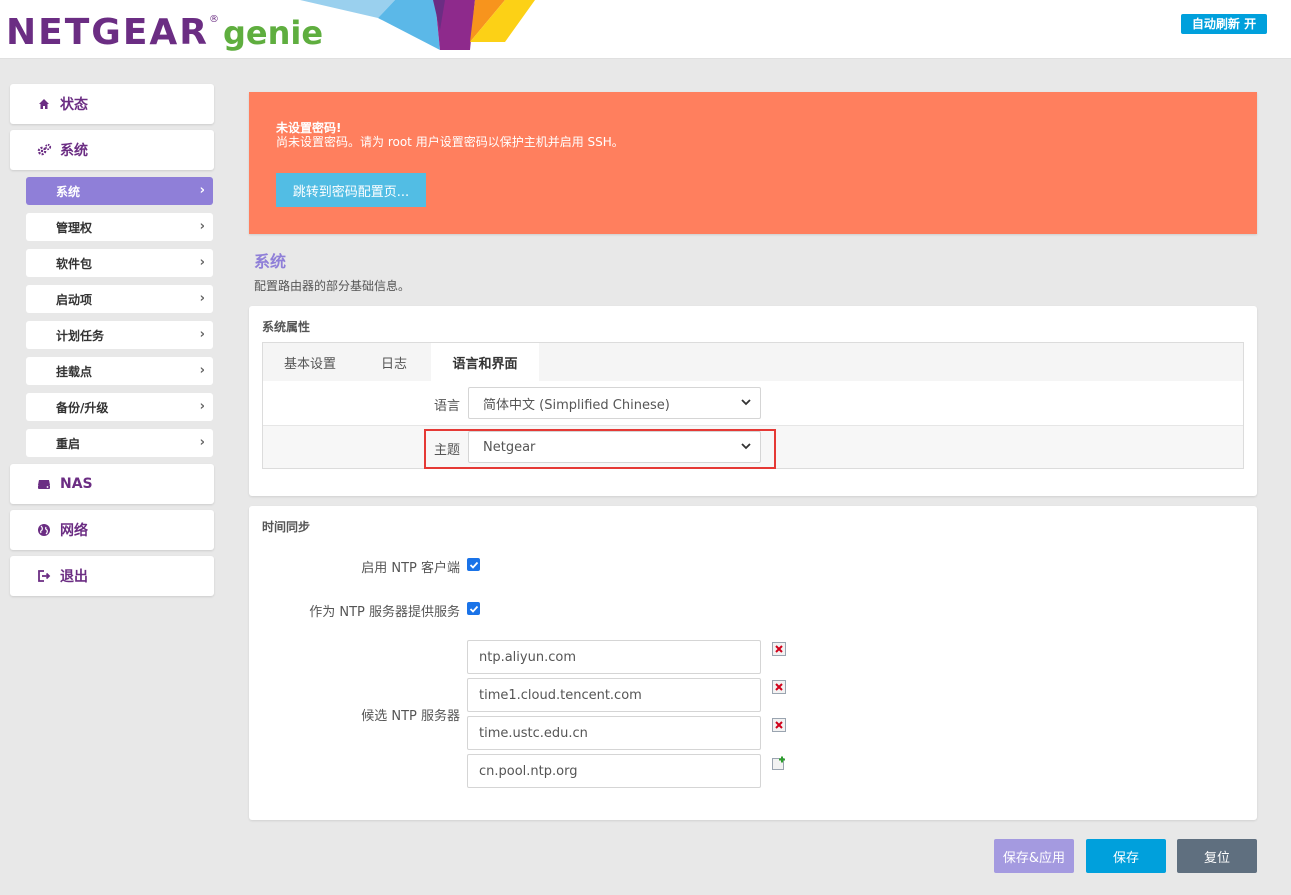 The width and height of the screenshot is (1291, 895). Describe the element at coordinates (82, 407) in the screenshot. I see `sidebar-subitem-label: 备份/升级` at that location.